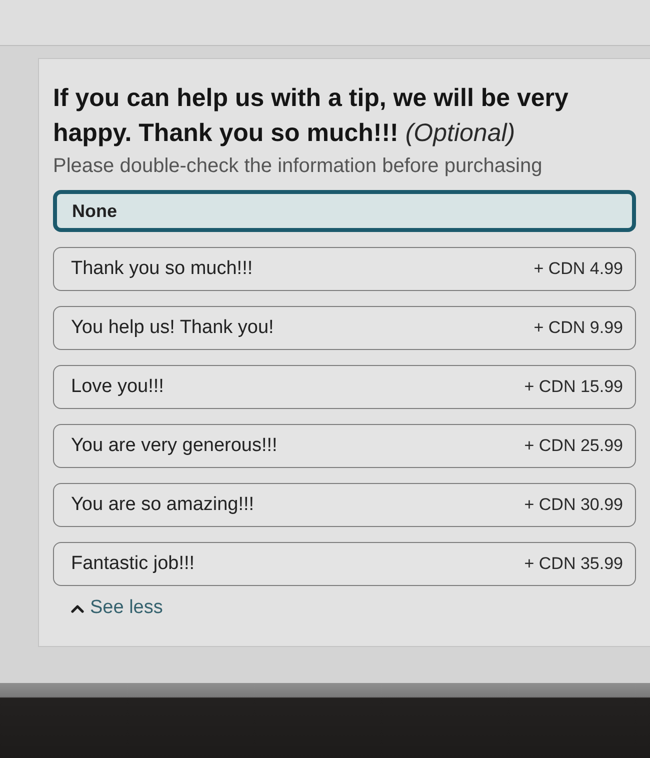 The height and width of the screenshot is (758, 650). Describe the element at coordinates (298, 166) in the screenshot. I see `tip-subtitle: Please double-check the information before purchasing` at that location.